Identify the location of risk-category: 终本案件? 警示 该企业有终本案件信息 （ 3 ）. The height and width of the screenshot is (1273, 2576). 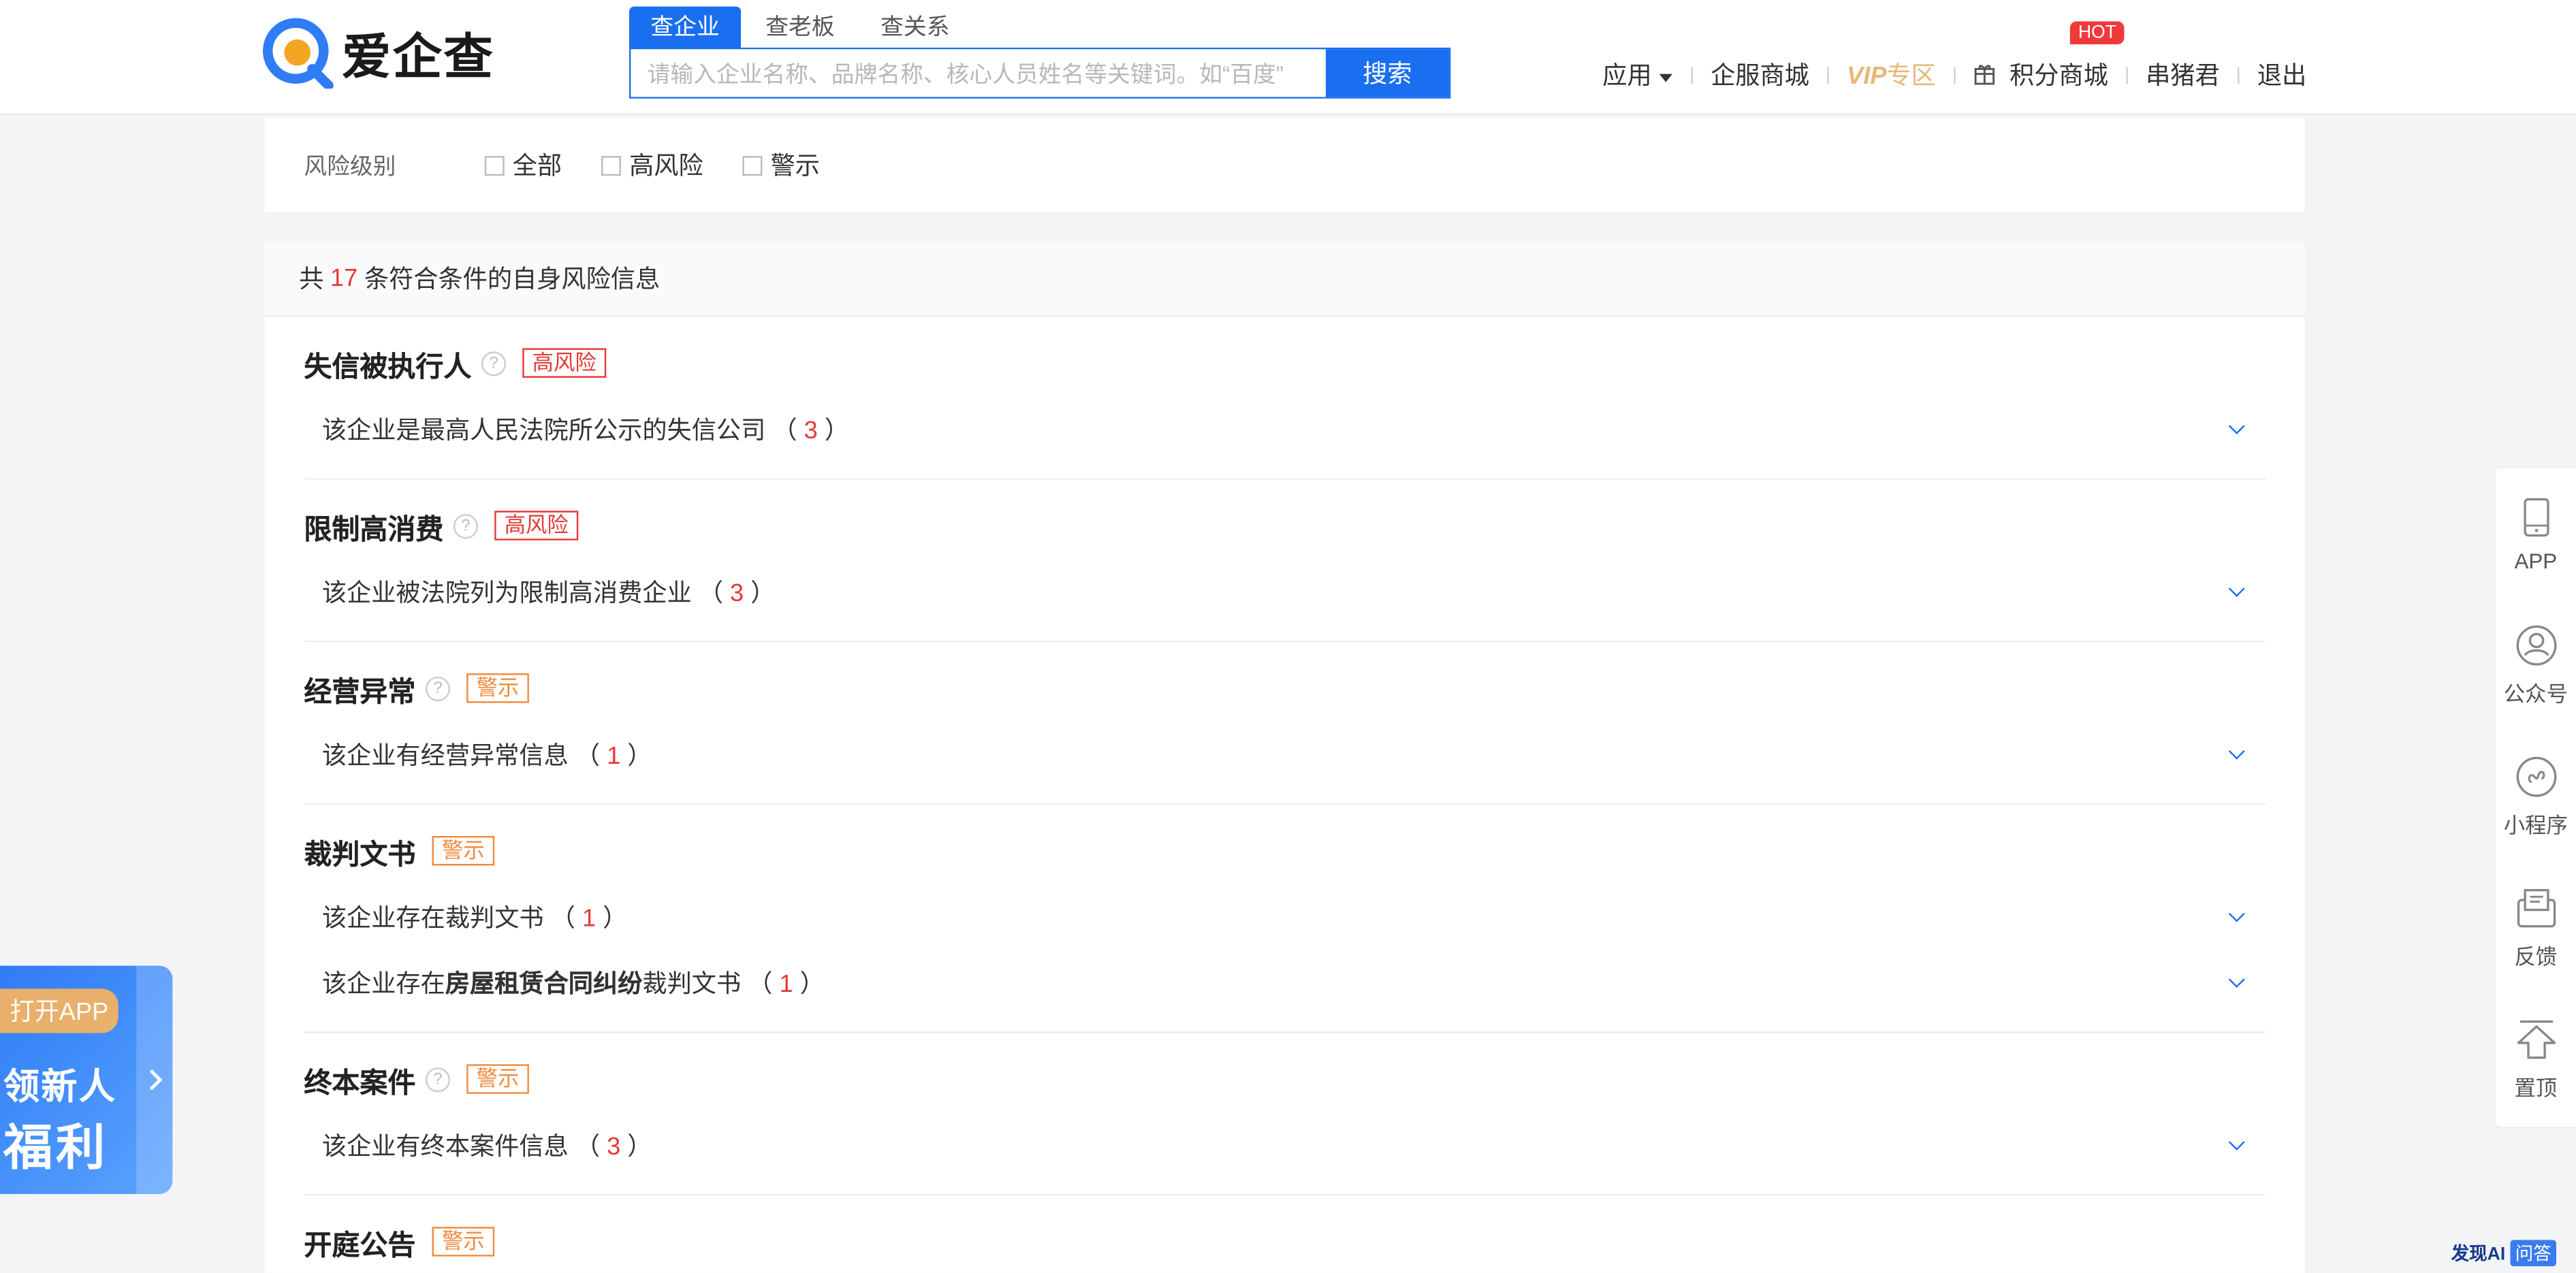
(1284, 1114).